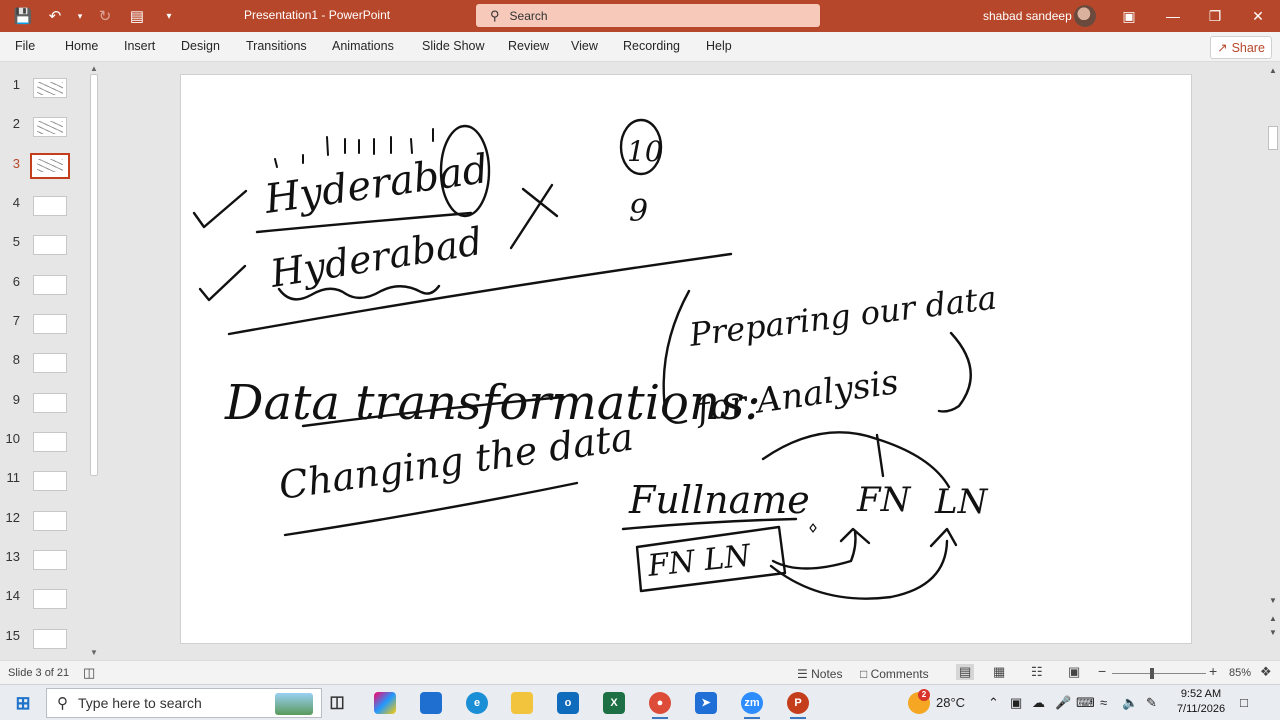 This screenshot has height=720, width=1280. I want to click on powerpoint-icon: P, so click(798, 705).